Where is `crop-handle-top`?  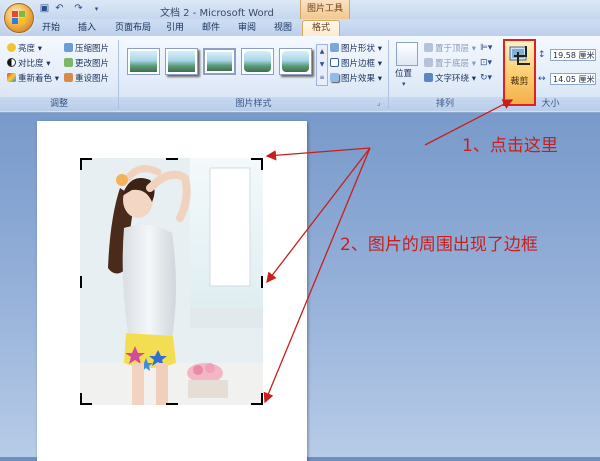
crop-handle-top is located at coordinates (172, 159).